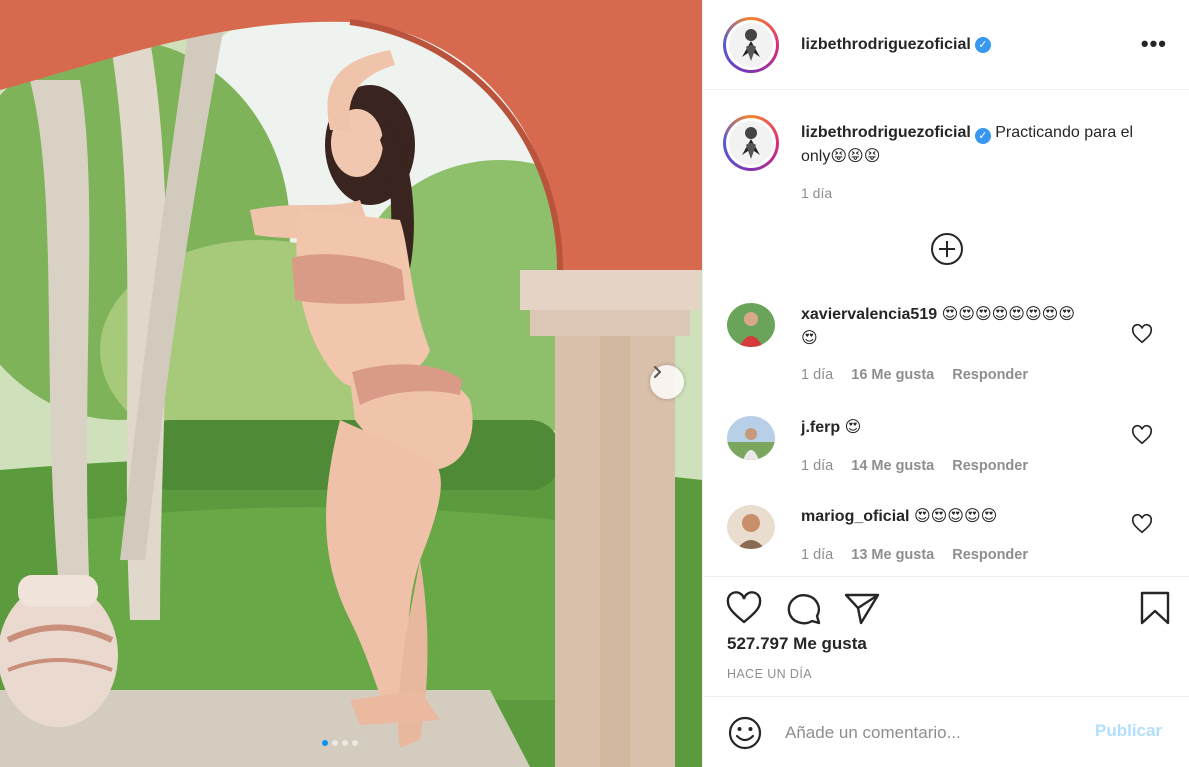 This screenshot has width=1189, height=767. I want to click on caption-avatar, so click(751, 143).